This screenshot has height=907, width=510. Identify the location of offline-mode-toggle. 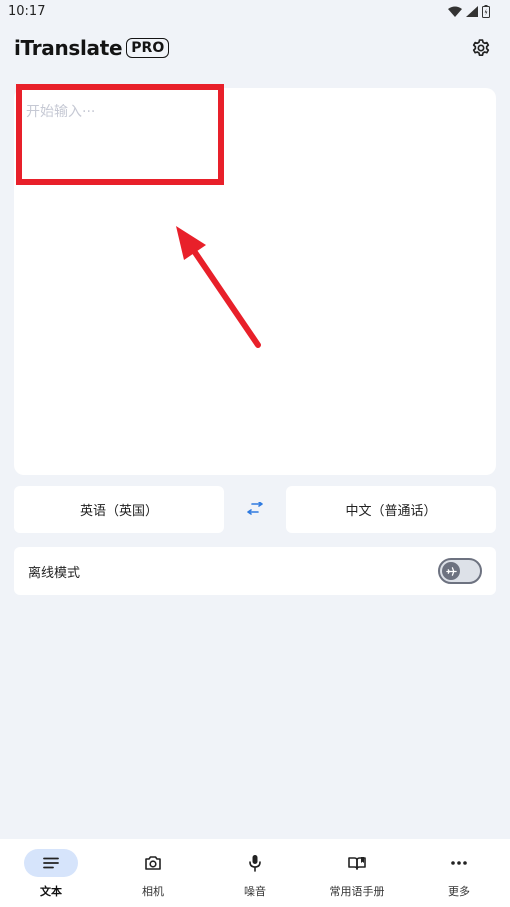
(460, 571).